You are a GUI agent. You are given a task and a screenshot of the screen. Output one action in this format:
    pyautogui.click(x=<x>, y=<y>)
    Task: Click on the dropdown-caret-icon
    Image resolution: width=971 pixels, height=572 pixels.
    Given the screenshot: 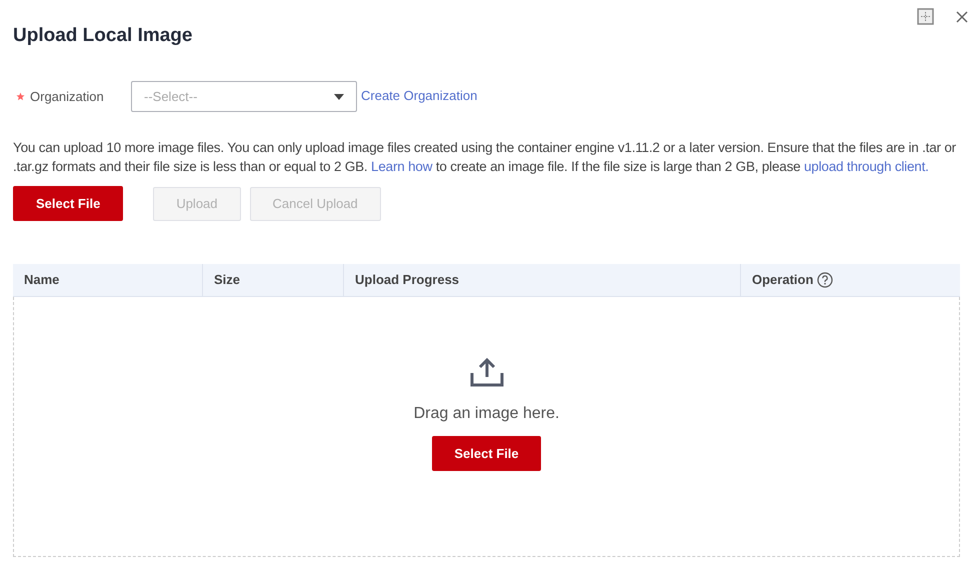 What is the action you would take?
    pyautogui.click(x=339, y=97)
    